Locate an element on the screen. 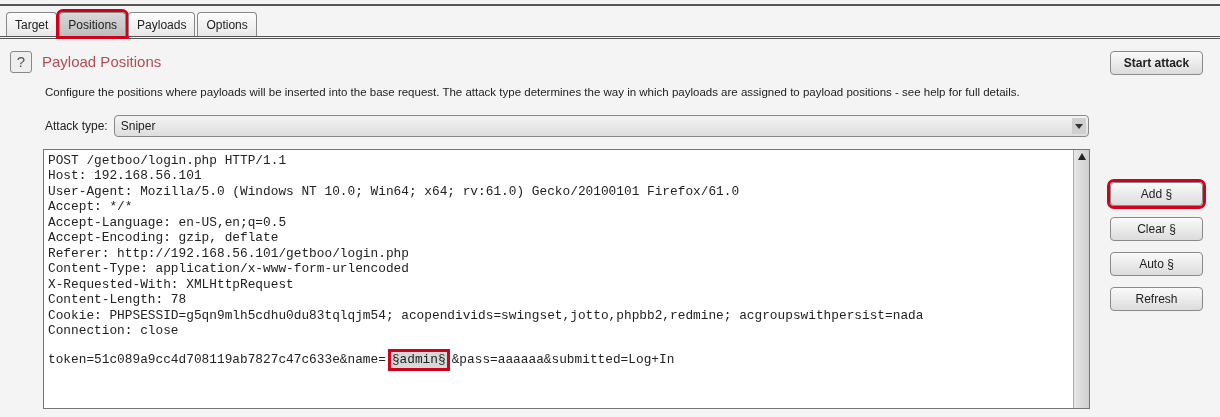 The width and height of the screenshot is (1220, 417). request-line: &pass=aaaaaa&submitted=Log+In is located at coordinates (563, 360).